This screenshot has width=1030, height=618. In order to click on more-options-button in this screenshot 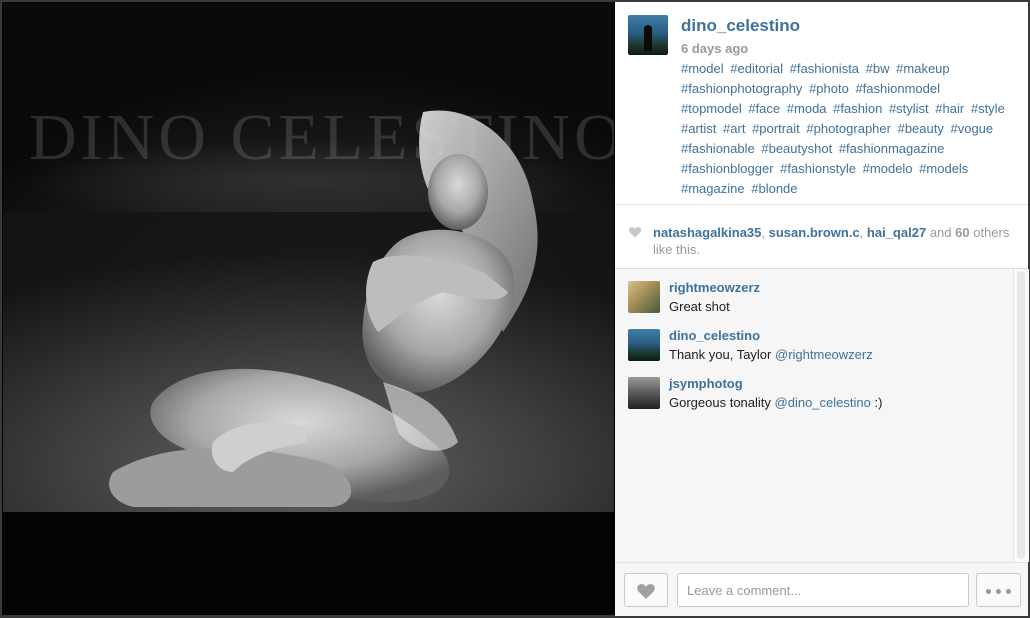, I will do `click(998, 590)`.